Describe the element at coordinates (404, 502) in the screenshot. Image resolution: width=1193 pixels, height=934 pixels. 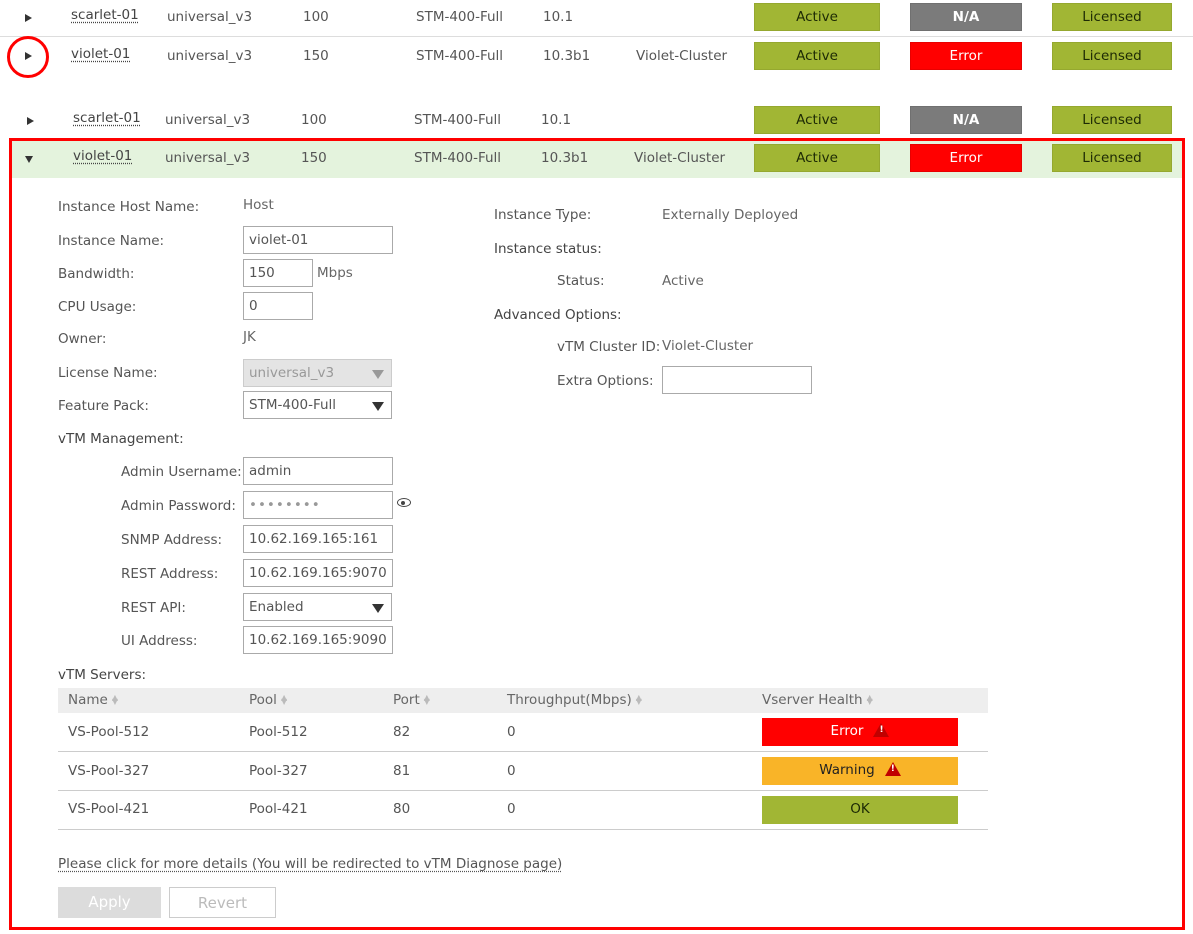
I see `show-password-eye-icon` at that location.